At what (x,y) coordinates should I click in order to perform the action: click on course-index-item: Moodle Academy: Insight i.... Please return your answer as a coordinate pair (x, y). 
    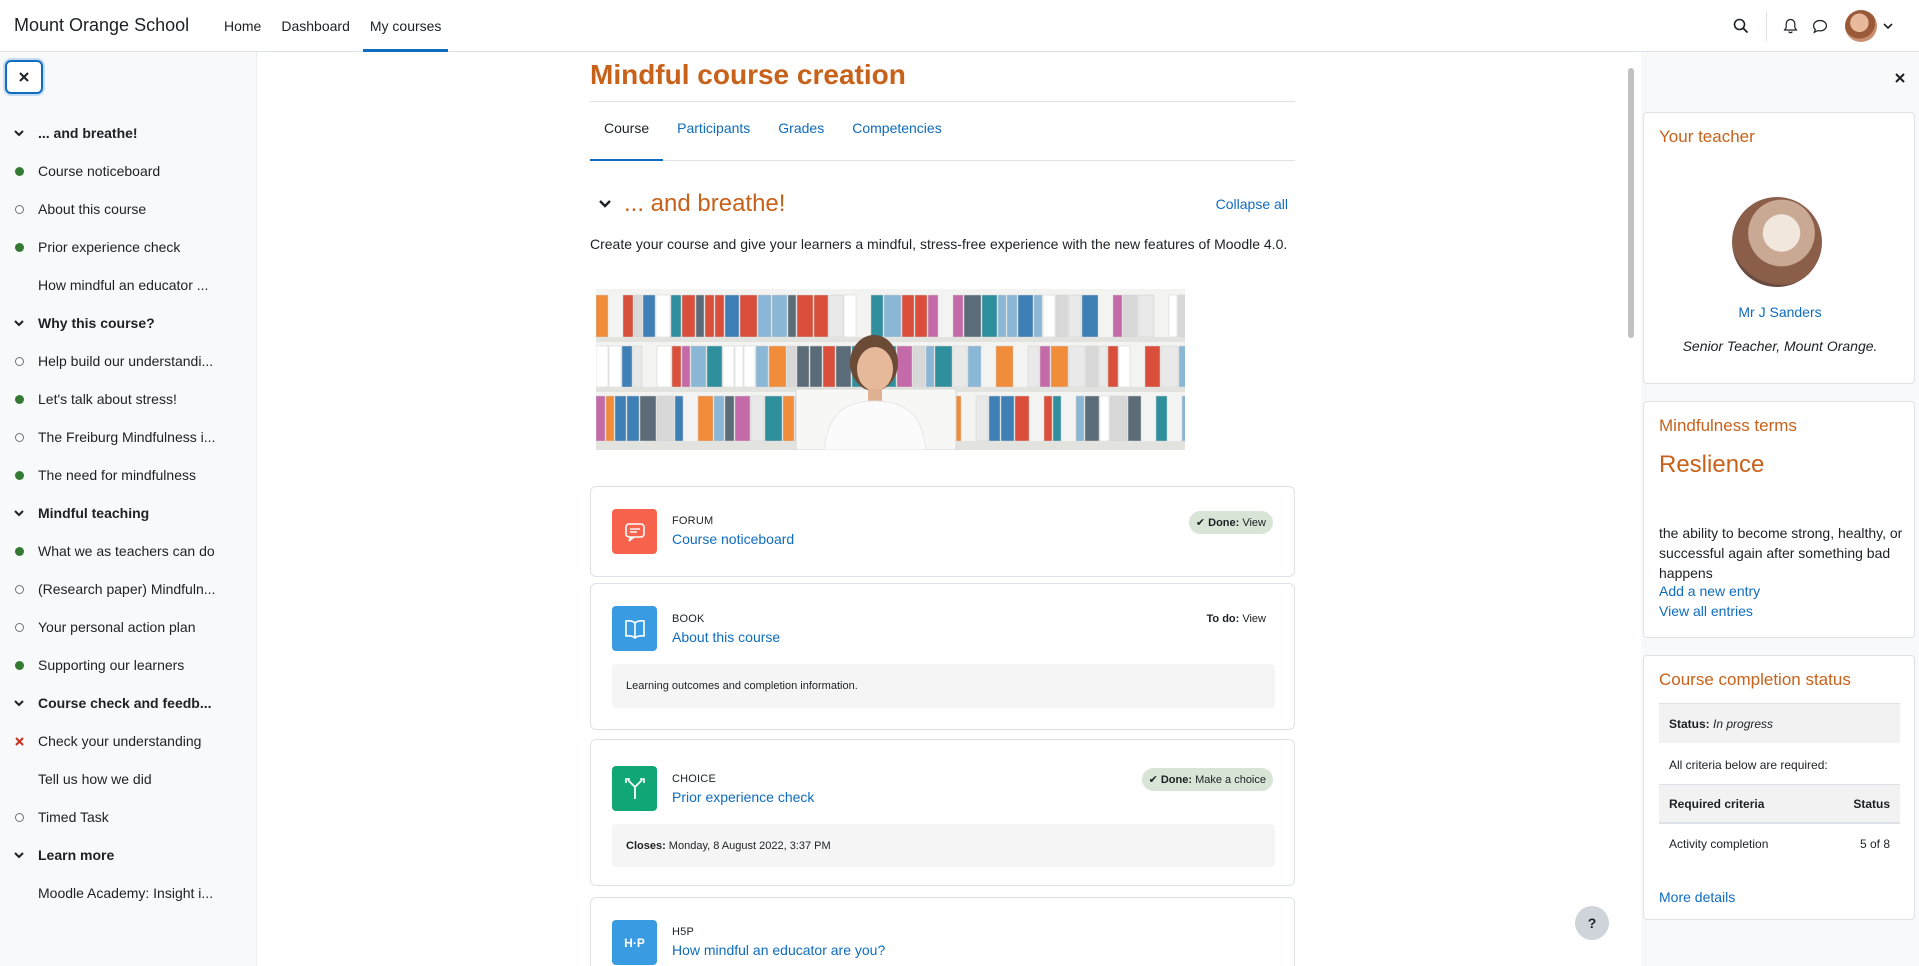
    Looking at the image, I should click on (128, 893).